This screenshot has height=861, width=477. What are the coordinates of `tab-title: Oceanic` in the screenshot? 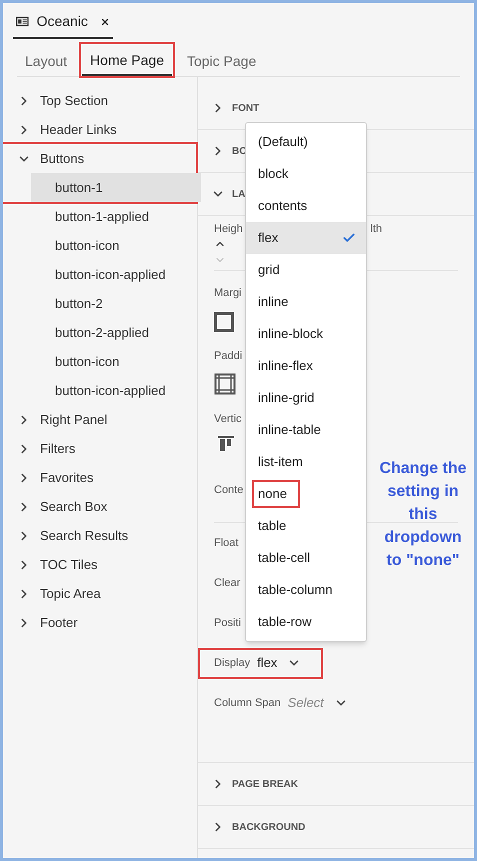 It's located at (62, 21).